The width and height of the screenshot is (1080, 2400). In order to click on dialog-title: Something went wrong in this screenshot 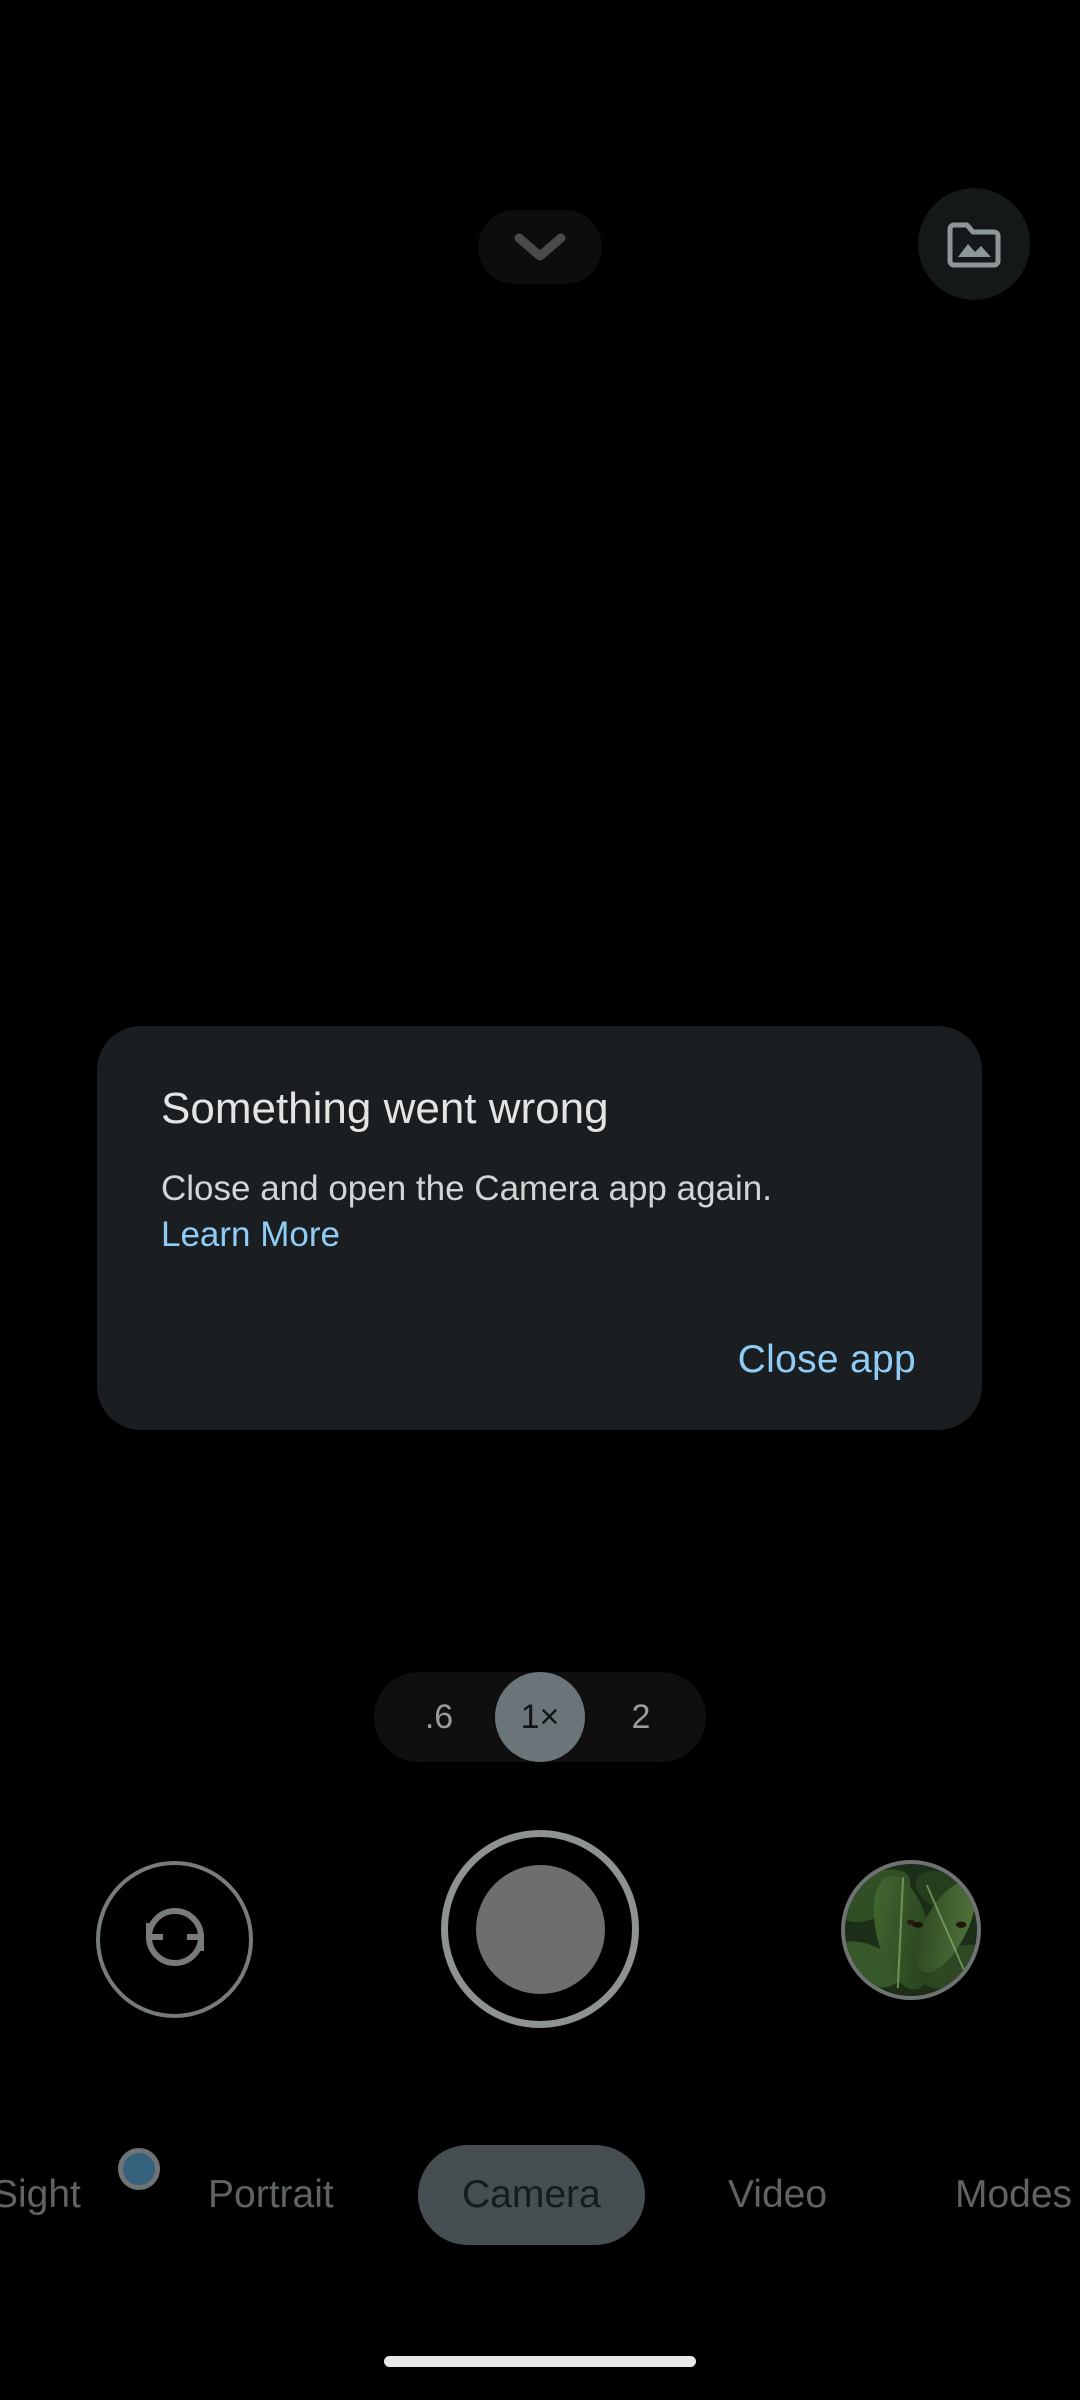, I will do `click(385, 1108)`.